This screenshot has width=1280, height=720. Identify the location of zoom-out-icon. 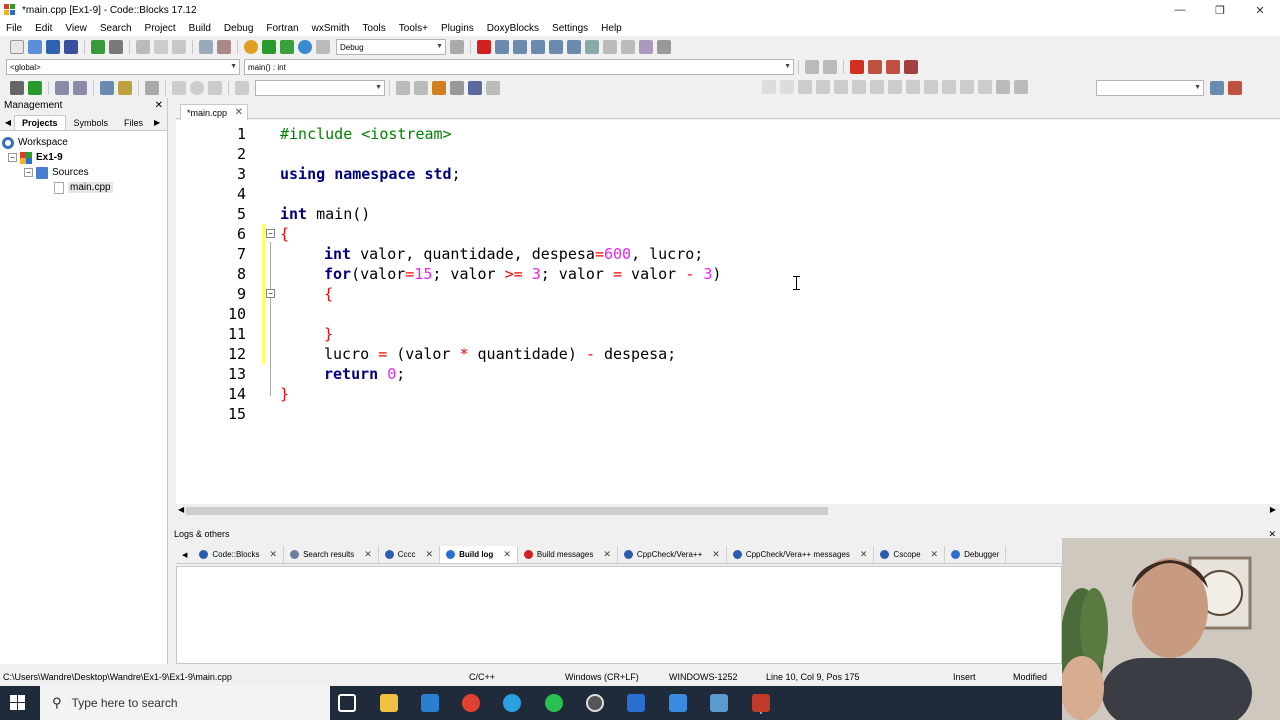
(967, 87).